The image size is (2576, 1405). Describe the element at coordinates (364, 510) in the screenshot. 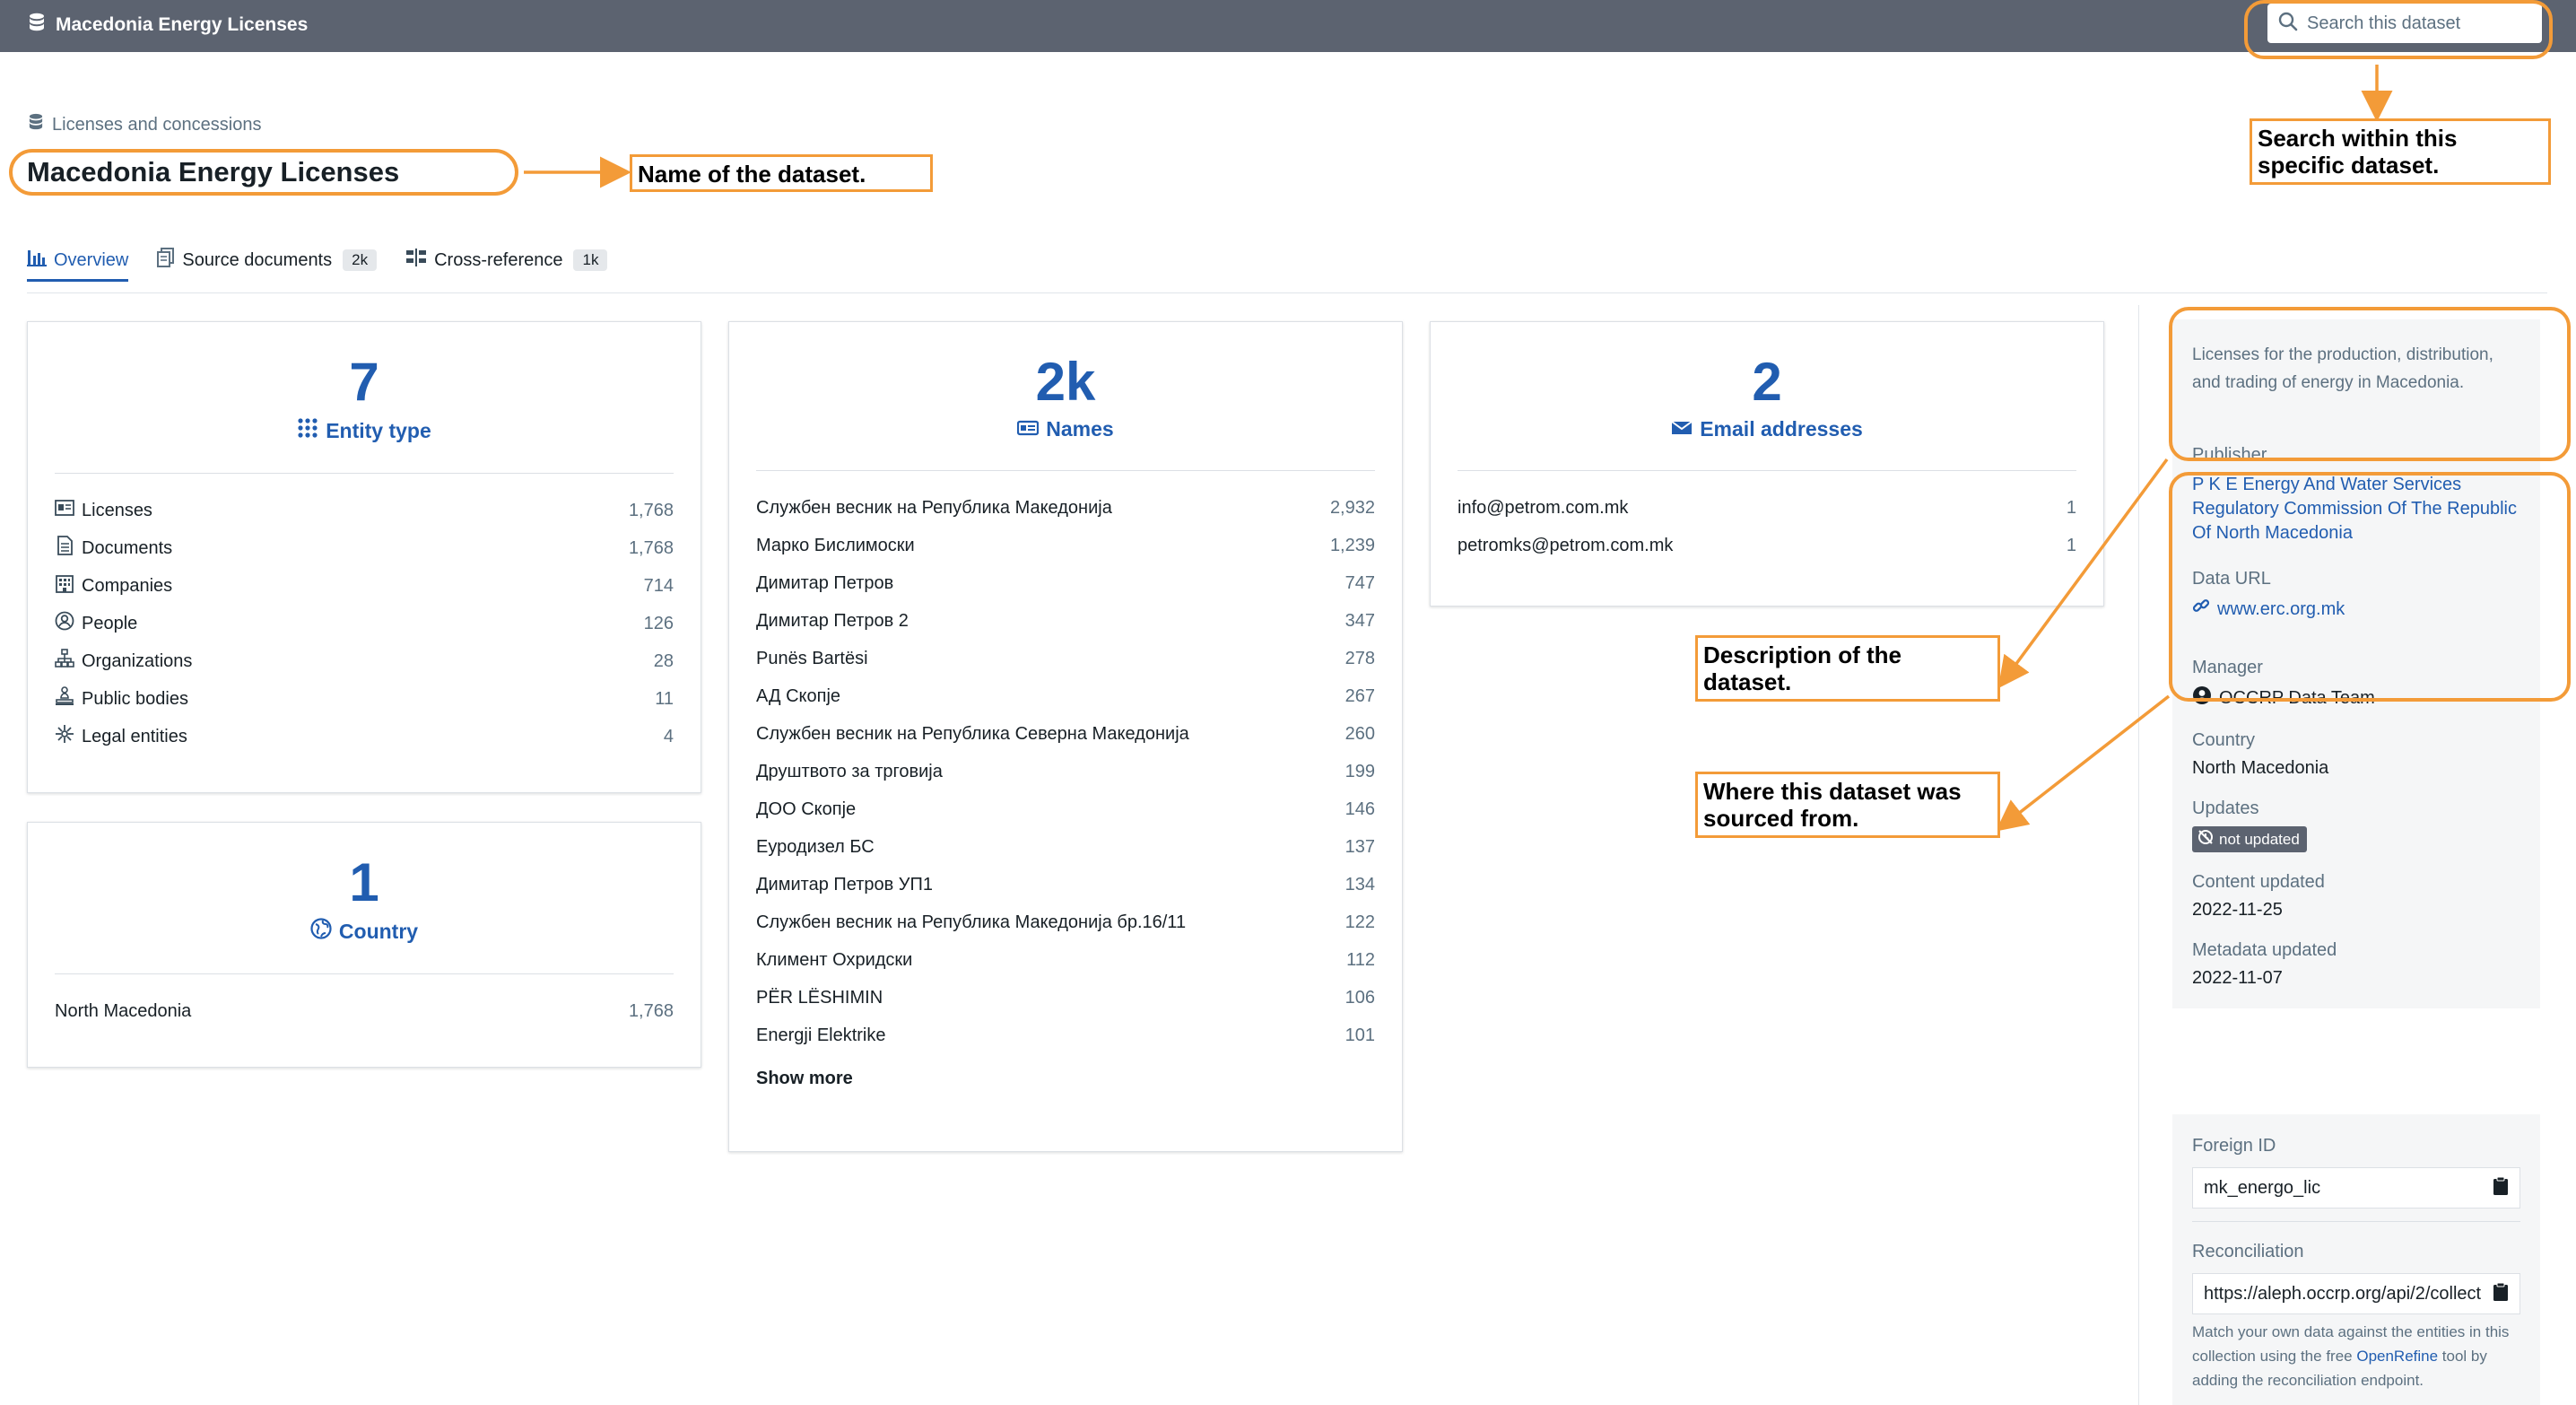

I see `list-item: Licenses 1,768` at that location.